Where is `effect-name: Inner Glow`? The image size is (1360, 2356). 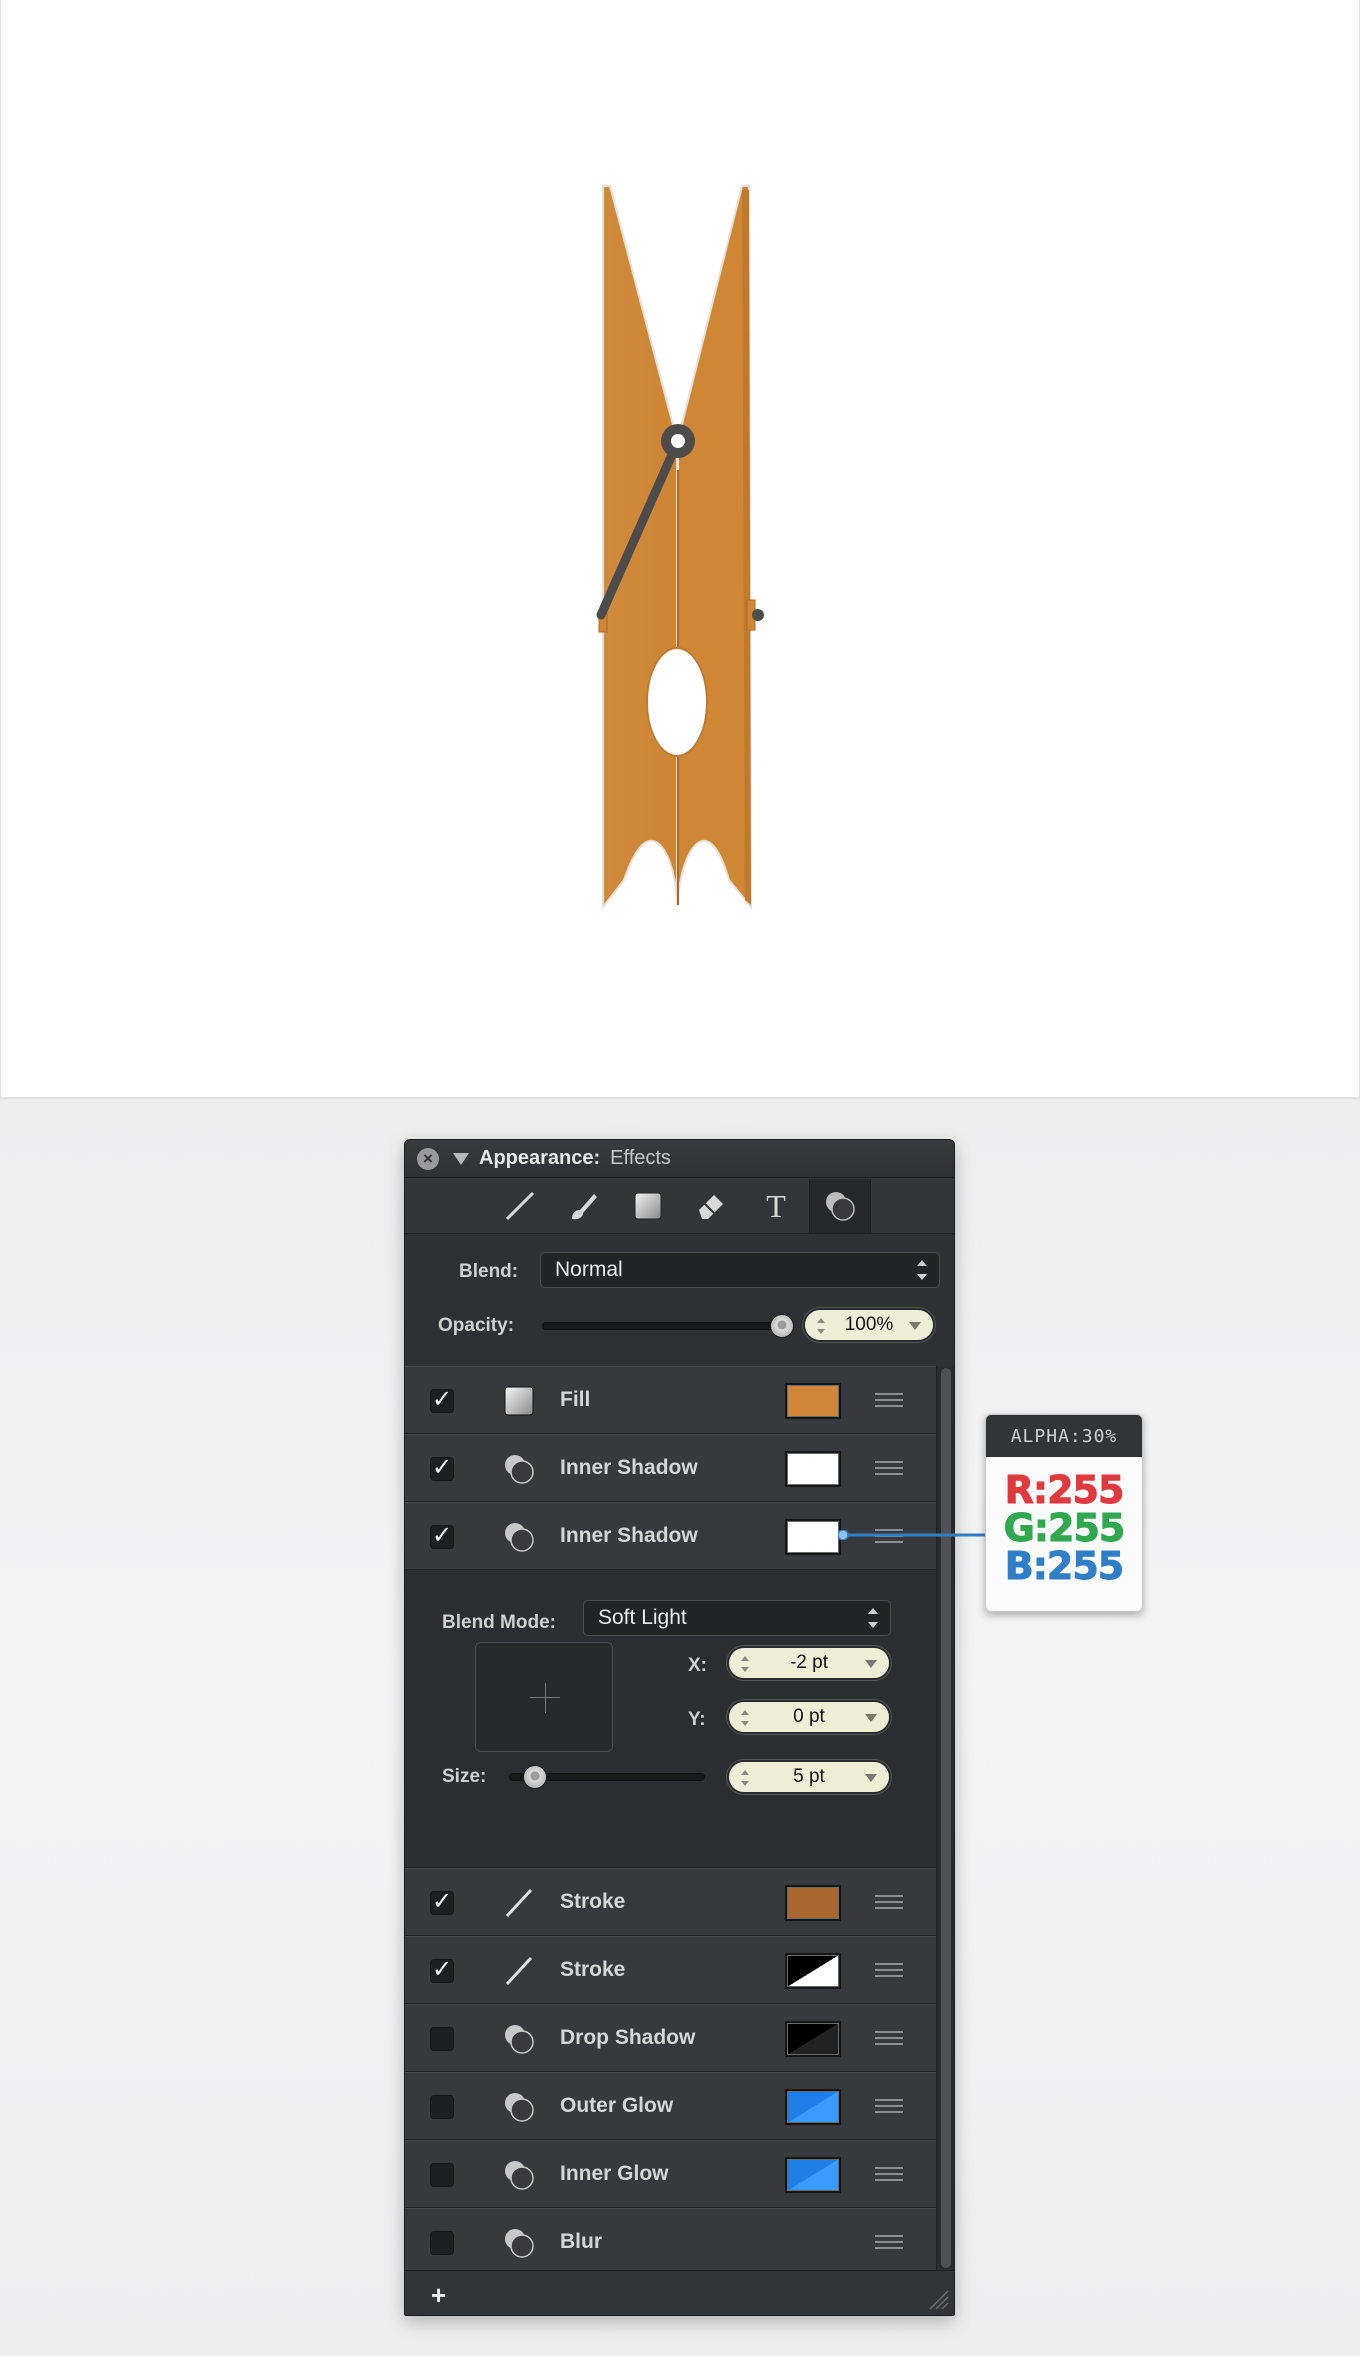 effect-name: Inner Glow is located at coordinates (614, 2173).